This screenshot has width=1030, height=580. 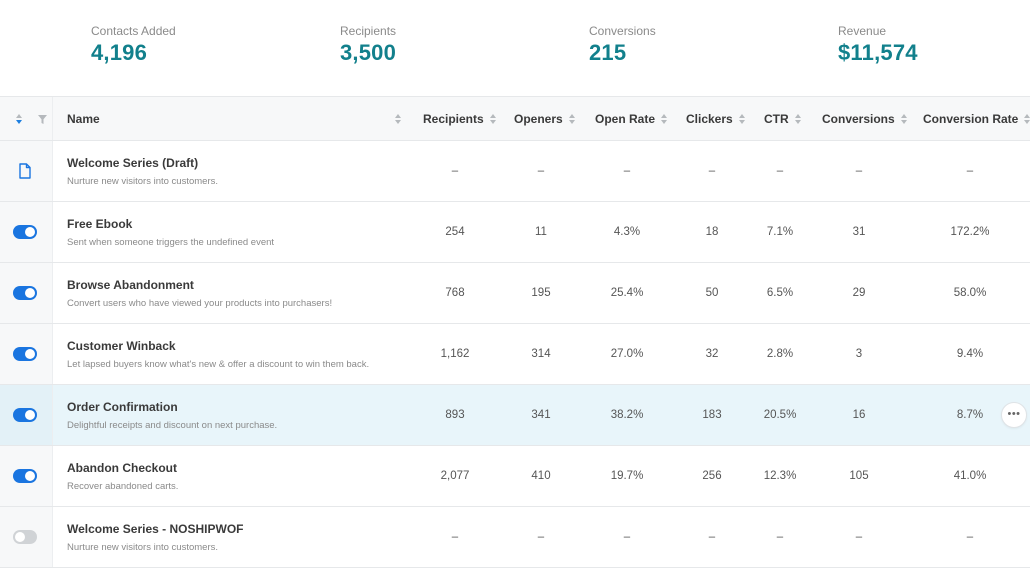 What do you see at coordinates (859, 232) in the screenshot?
I see `cell-conversions: 31` at bounding box center [859, 232].